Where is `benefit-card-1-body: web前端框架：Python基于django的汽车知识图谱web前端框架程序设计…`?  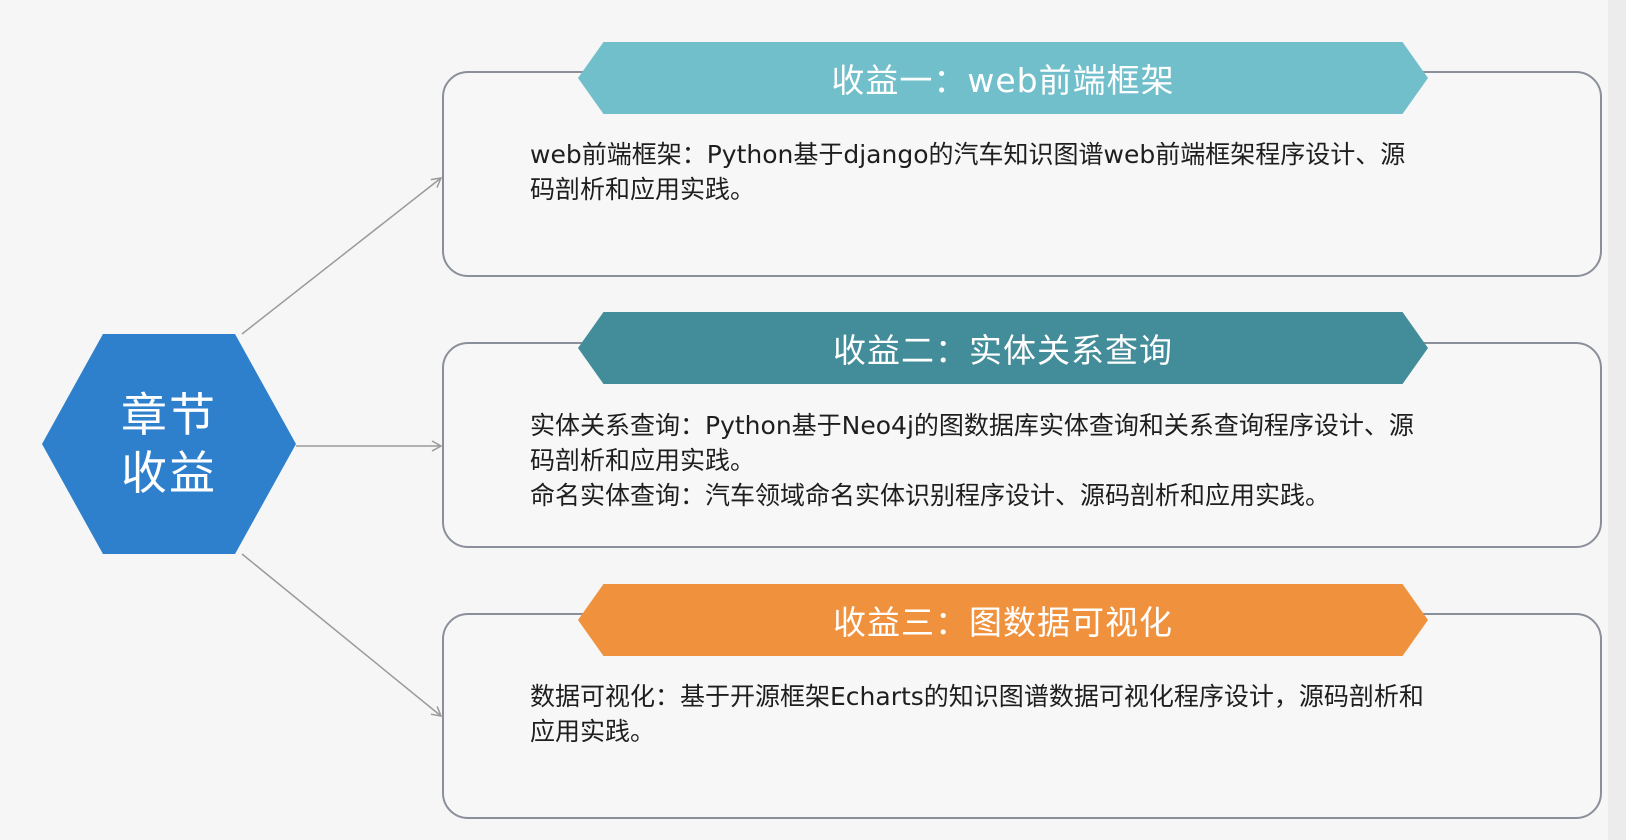
benefit-card-1-body: web前端框架：Python基于django的汽车知识图谱web前端框架程序设计… is located at coordinates (1035, 172).